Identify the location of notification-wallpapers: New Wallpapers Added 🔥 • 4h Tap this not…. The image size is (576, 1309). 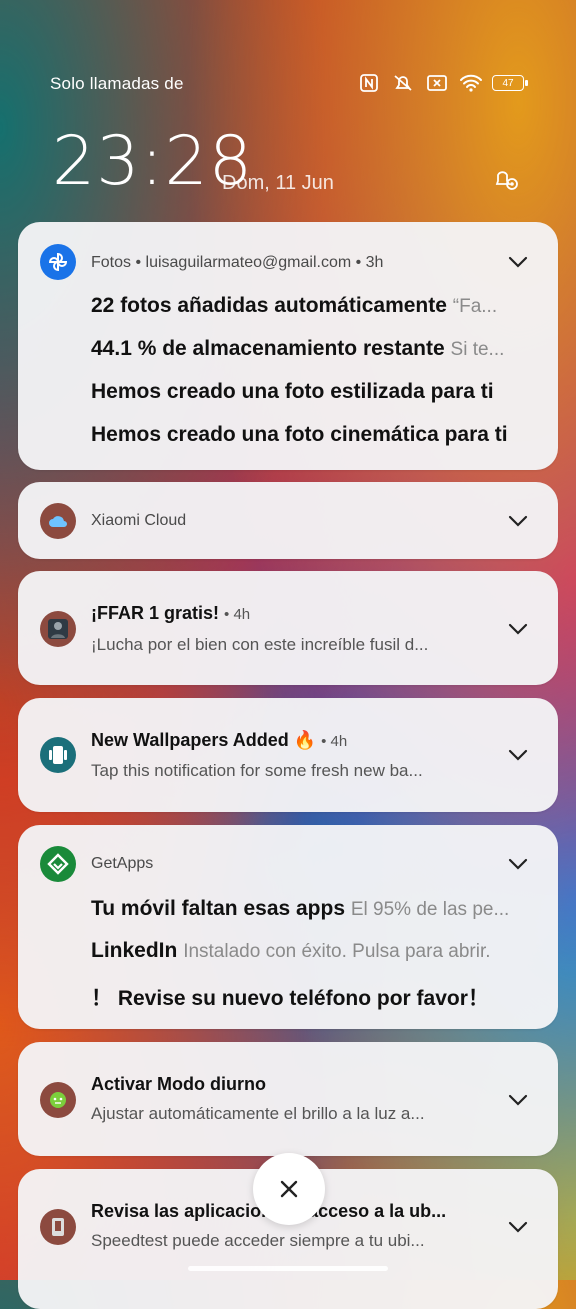
(288, 755).